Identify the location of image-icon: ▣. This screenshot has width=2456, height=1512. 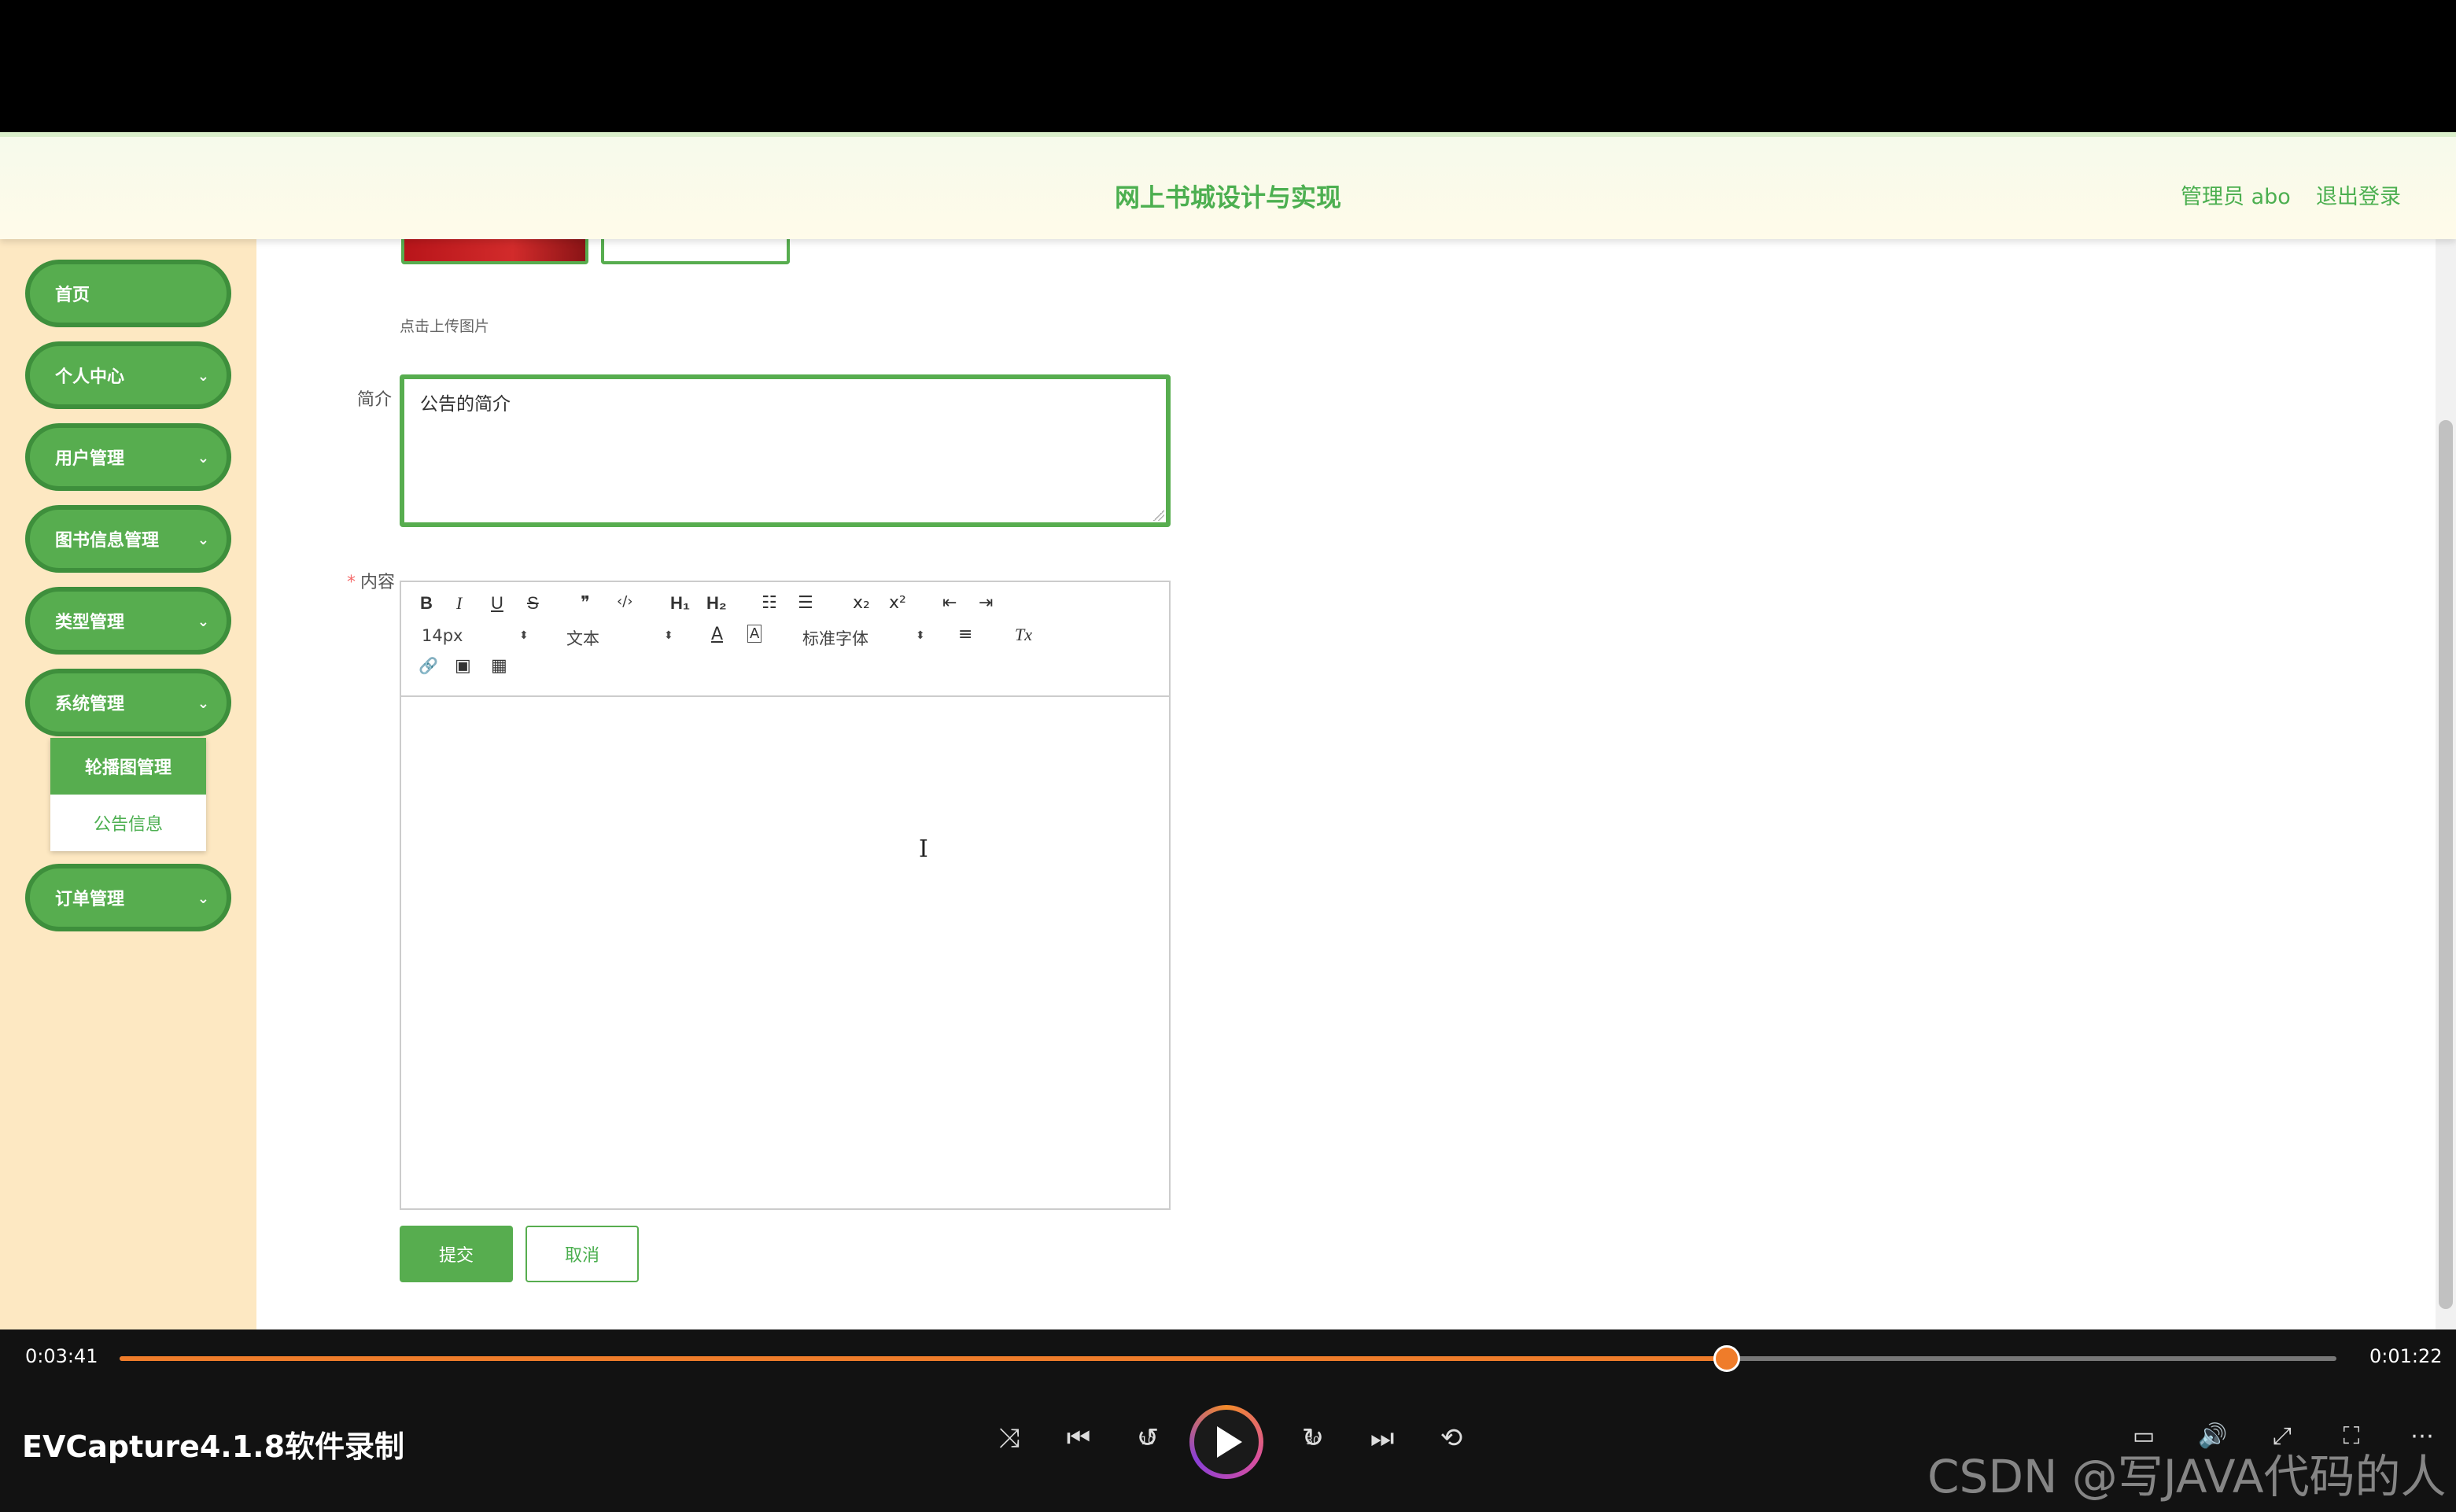
(463, 666).